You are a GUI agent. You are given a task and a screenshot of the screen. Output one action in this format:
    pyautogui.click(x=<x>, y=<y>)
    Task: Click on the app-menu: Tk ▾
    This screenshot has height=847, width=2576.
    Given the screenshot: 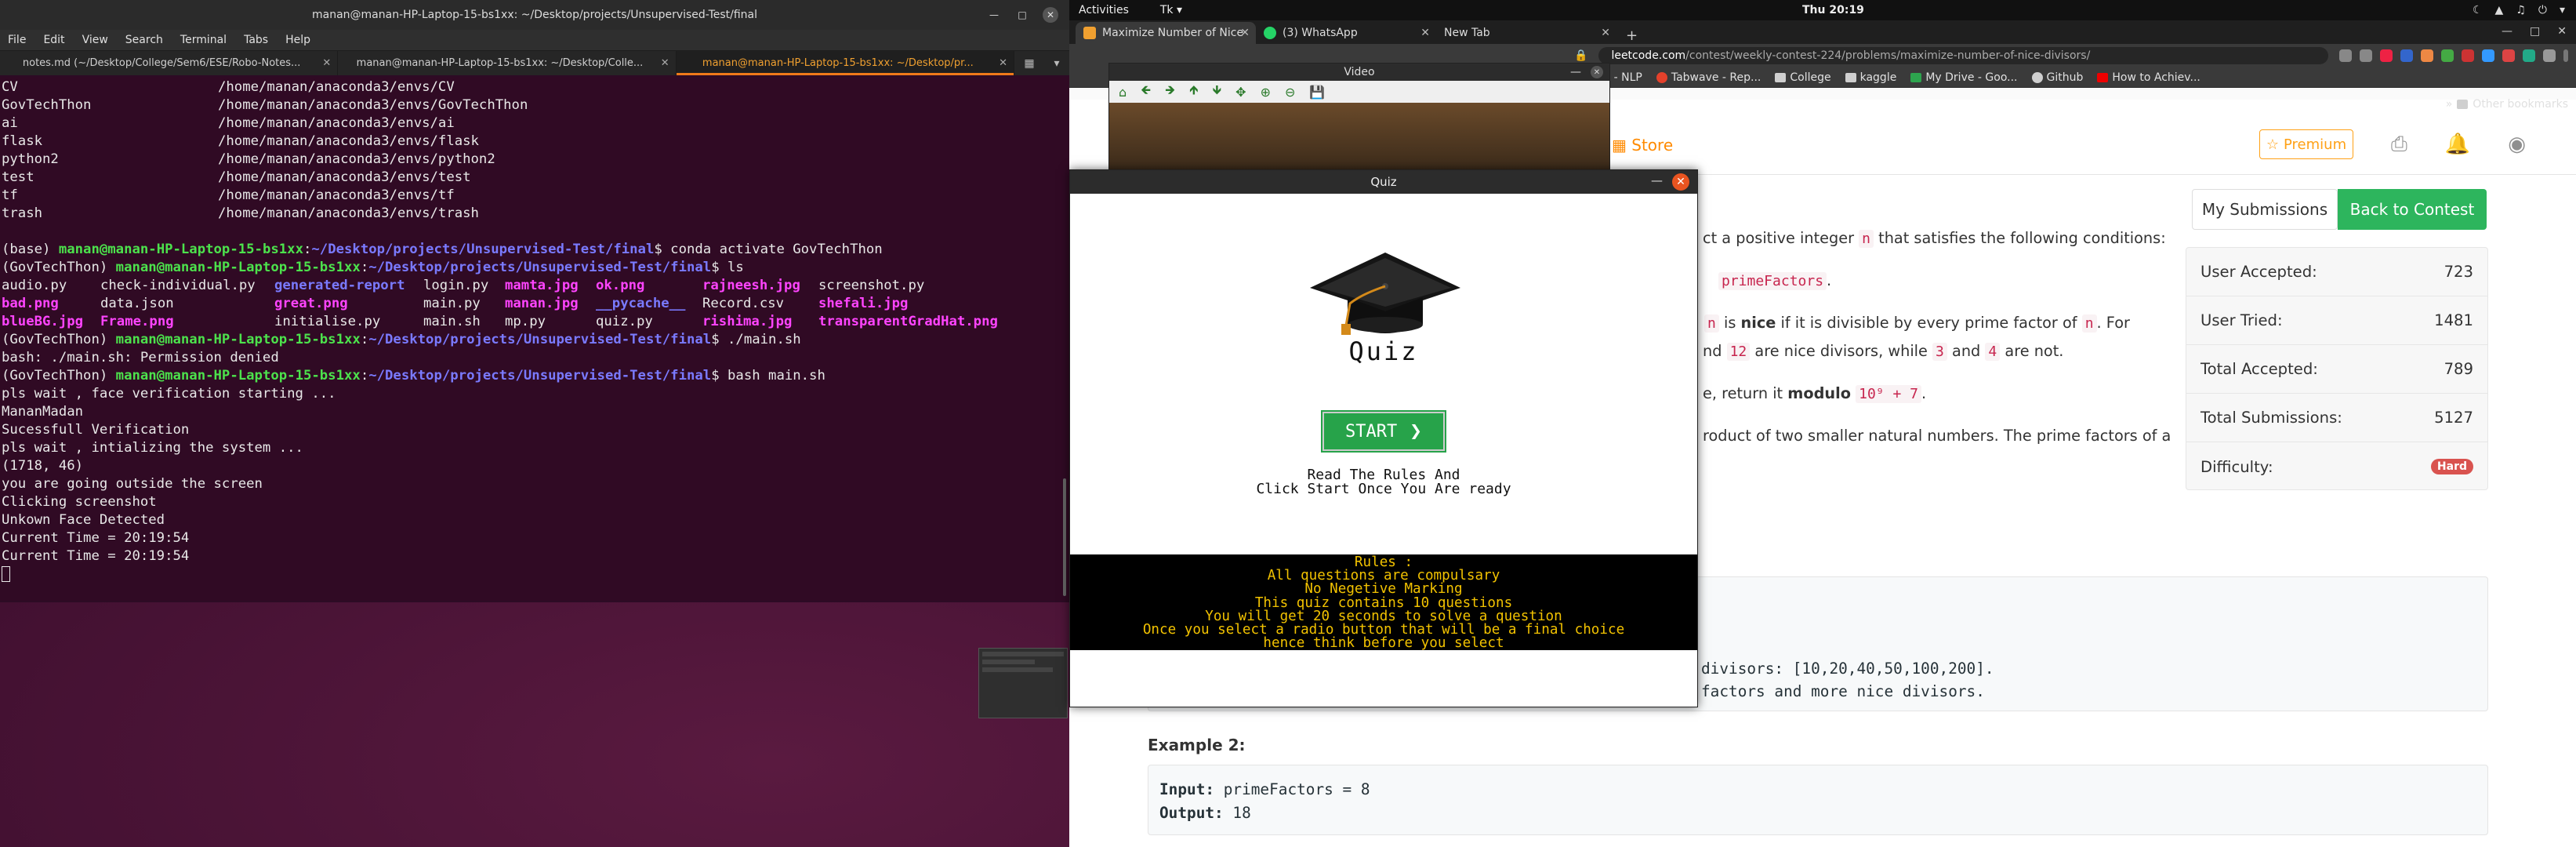 What is the action you would take?
    pyautogui.click(x=1171, y=10)
    